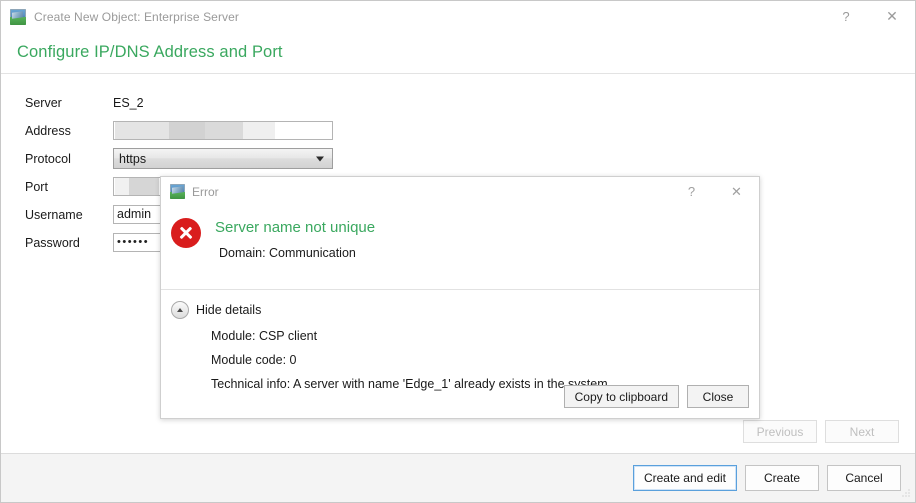  What do you see at coordinates (458, 130) in the screenshot?
I see `form-row-address: Address` at bounding box center [458, 130].